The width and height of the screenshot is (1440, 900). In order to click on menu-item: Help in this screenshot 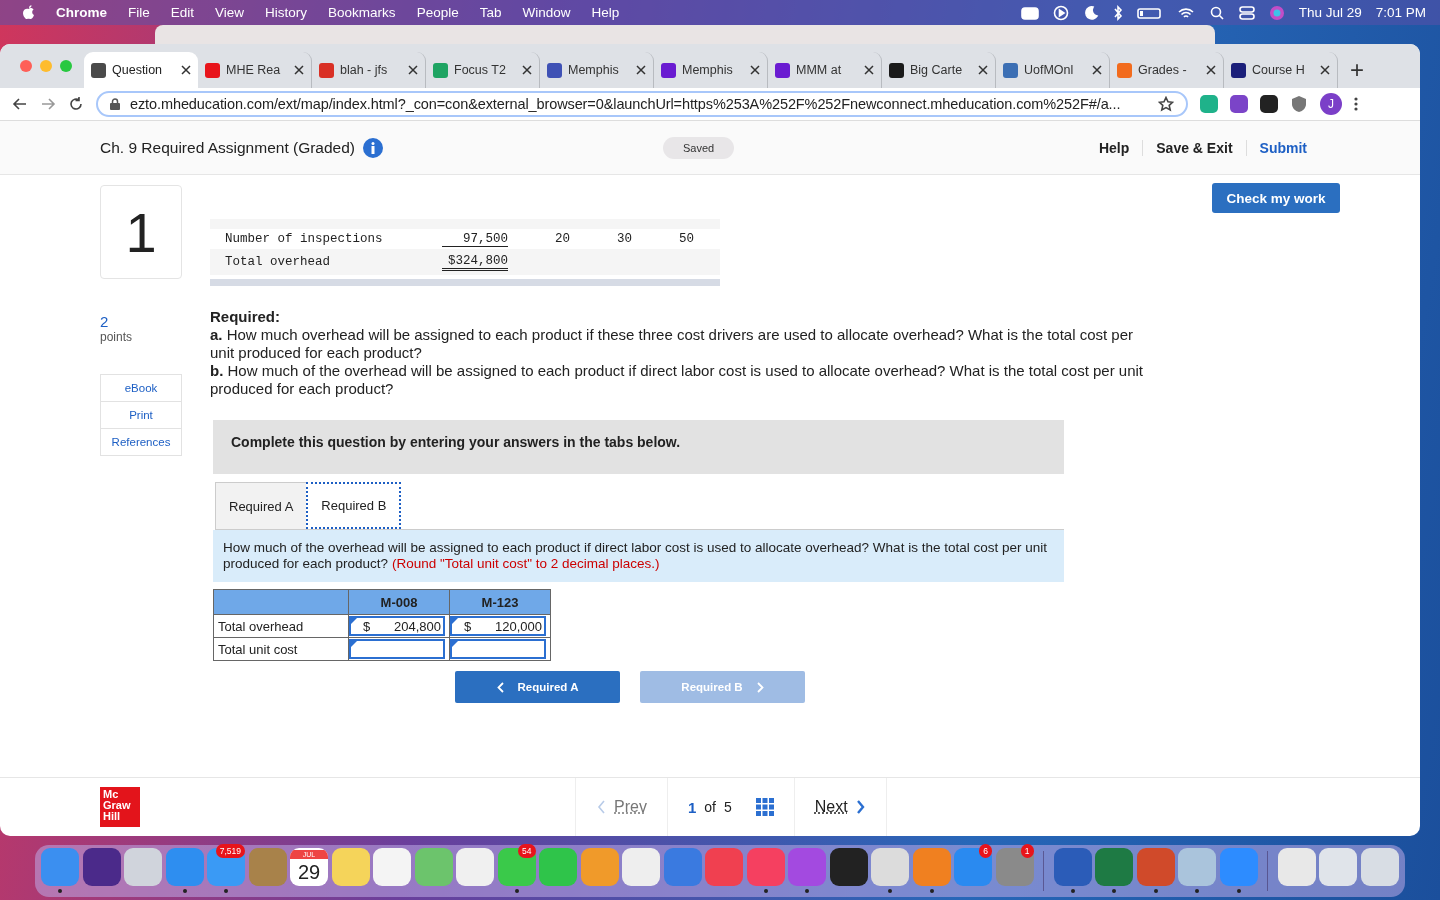, I will do `click(605, 12)`.